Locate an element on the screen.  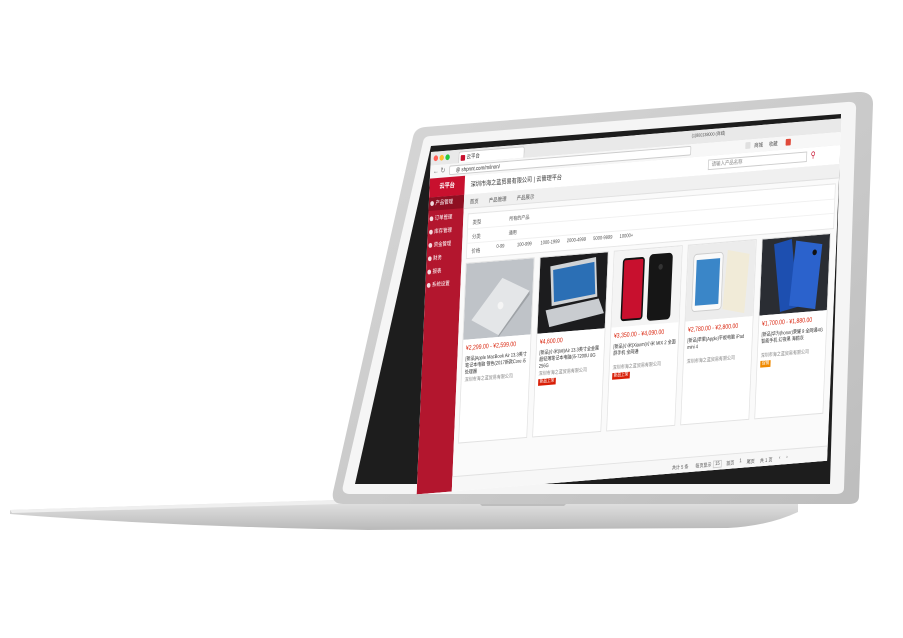
product-image-xiaomi-laptop is located at coordinates (572, 293).